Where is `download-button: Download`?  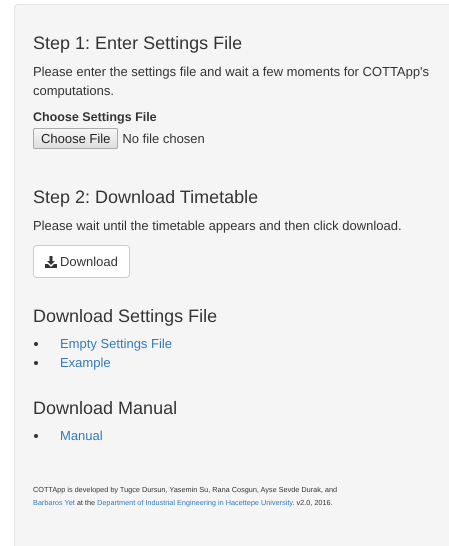
download-button: Download is located at coordinates (81, 261).